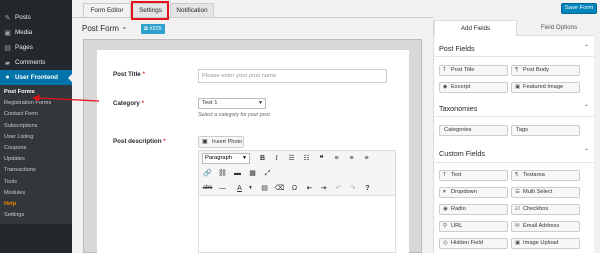 The height and width of the screenshot is (253, 600). Describe the element at coordinates (36, 77) in the screenshot. I see `menu-user-frontend: ● User Frontend` at that location.